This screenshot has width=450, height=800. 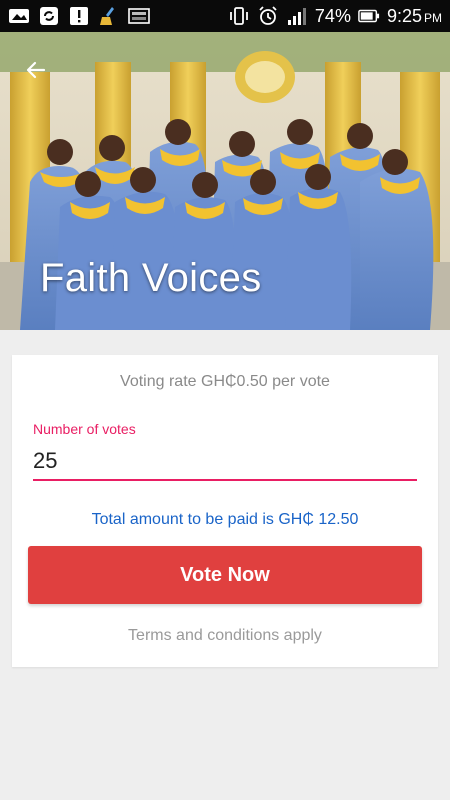 I want to click on notification-icons, so click(x=79, y=16).